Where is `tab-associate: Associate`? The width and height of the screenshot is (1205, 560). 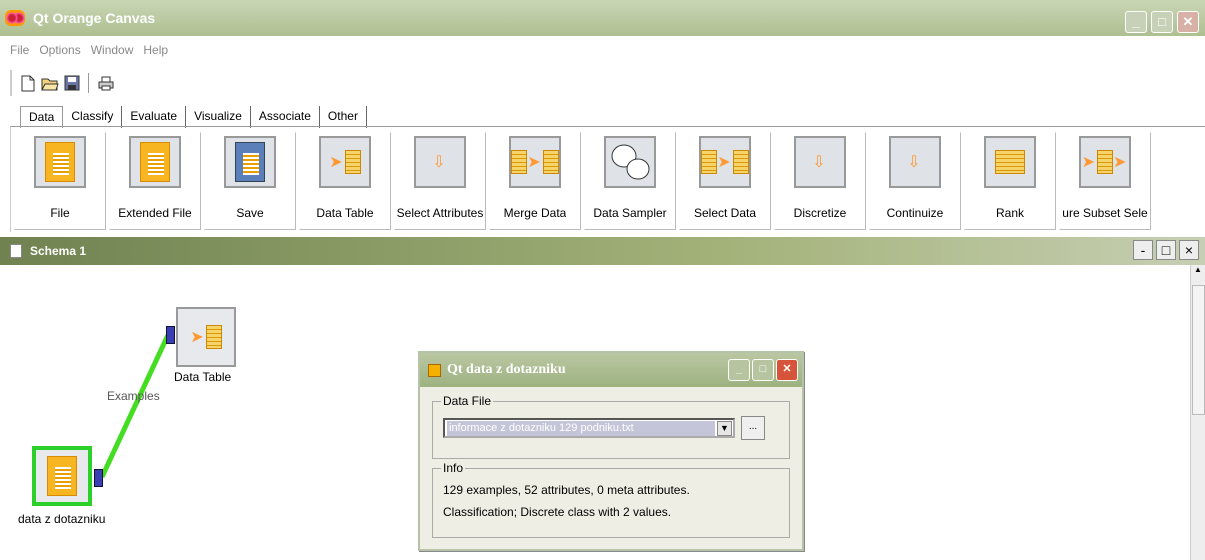
tab-associate: Associate is located at coordinates (285, 117).